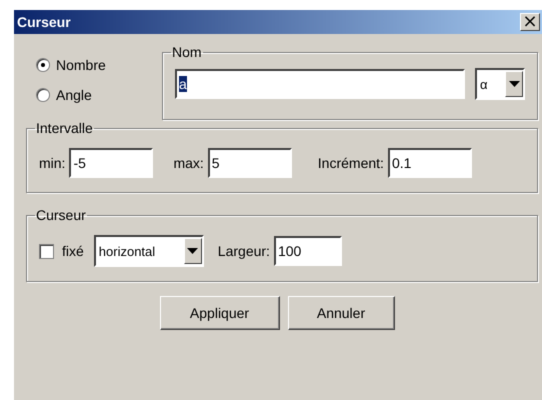 The image size is (542, 400). What do you see at coordinates (430, 163) in the screenshot?
I see `input-field: 0.1` at bounding box center [430, 163].